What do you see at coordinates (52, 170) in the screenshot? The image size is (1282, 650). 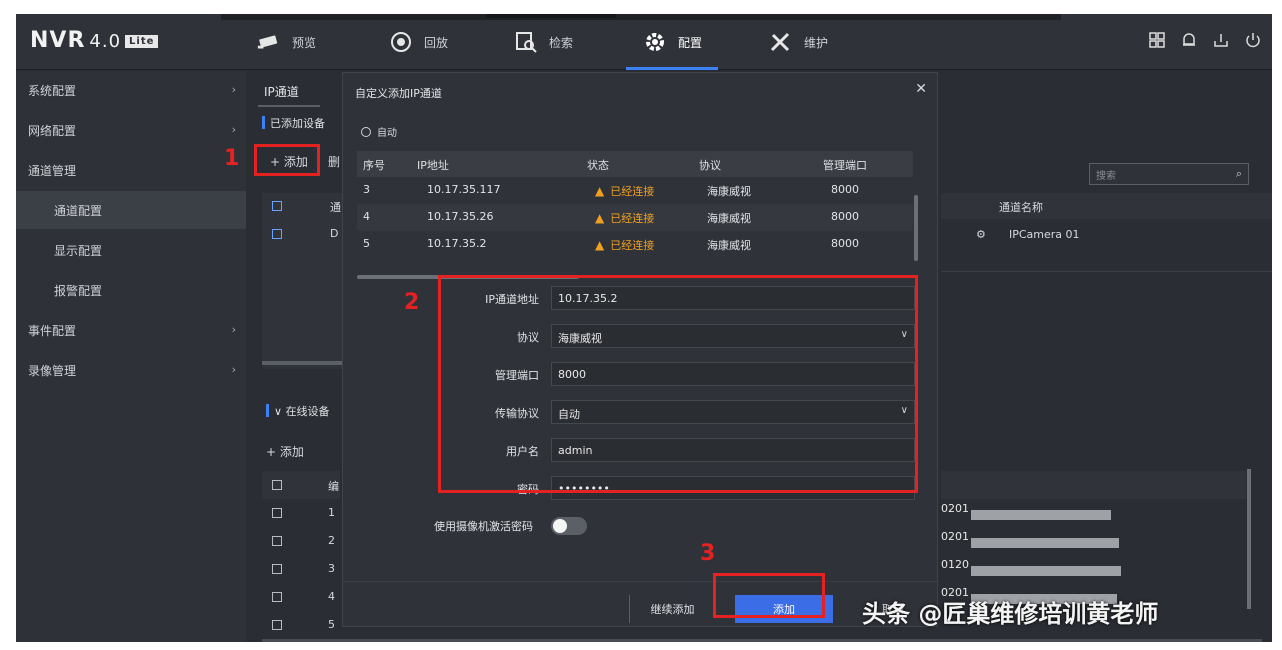 I see `sidebar-item-label: 通道管理` at bounding box center [52, 170].